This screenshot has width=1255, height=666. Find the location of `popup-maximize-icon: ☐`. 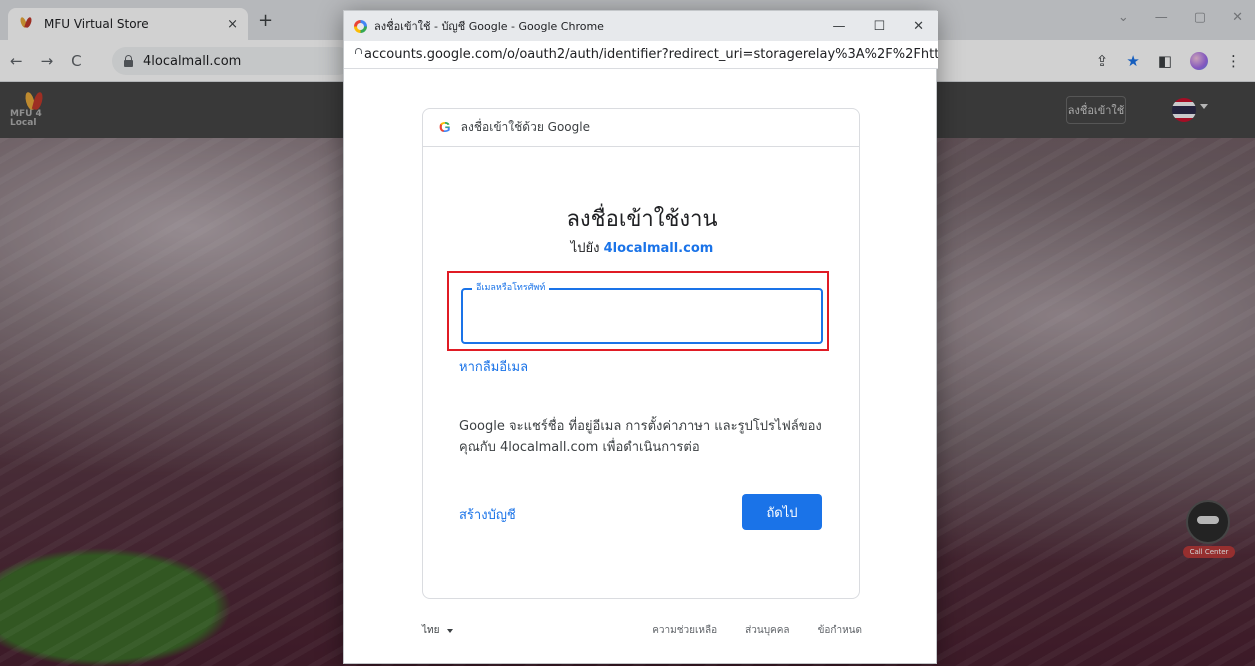

popup-maximize-icon: ☐ is located at coordinates (879, 26).